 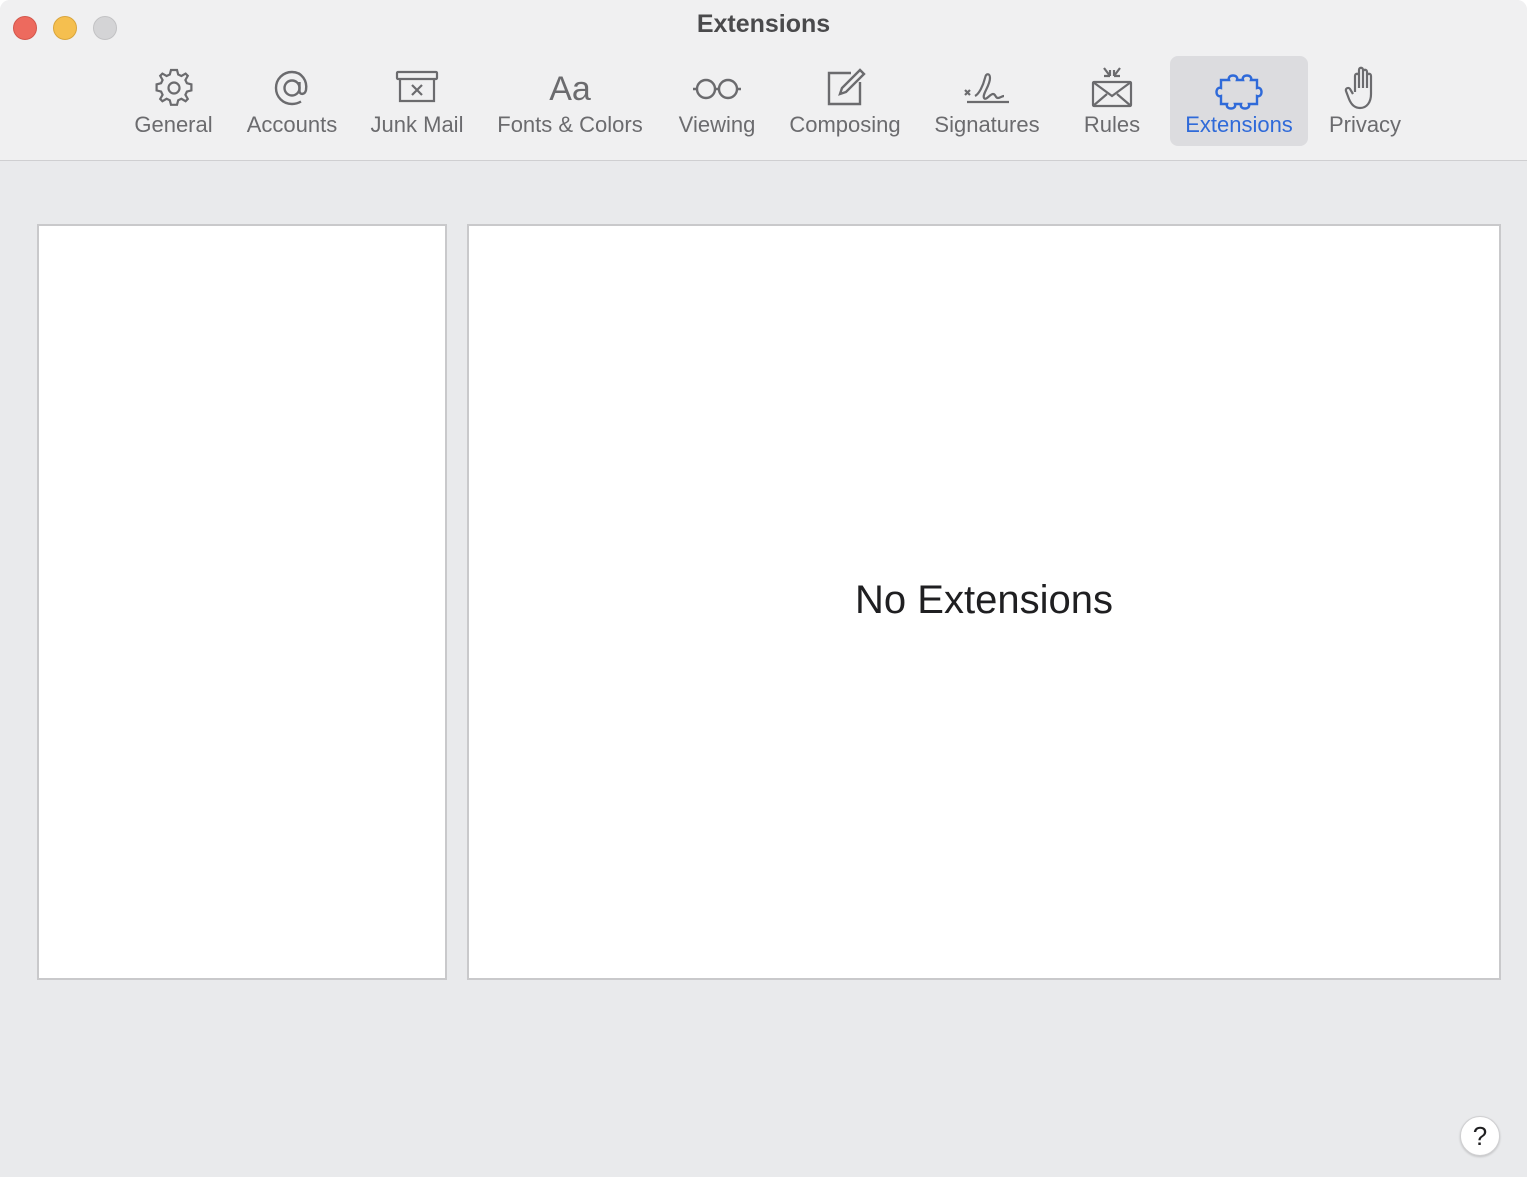 I want to click on svg-text: Aa, so click(x=570, y=89).